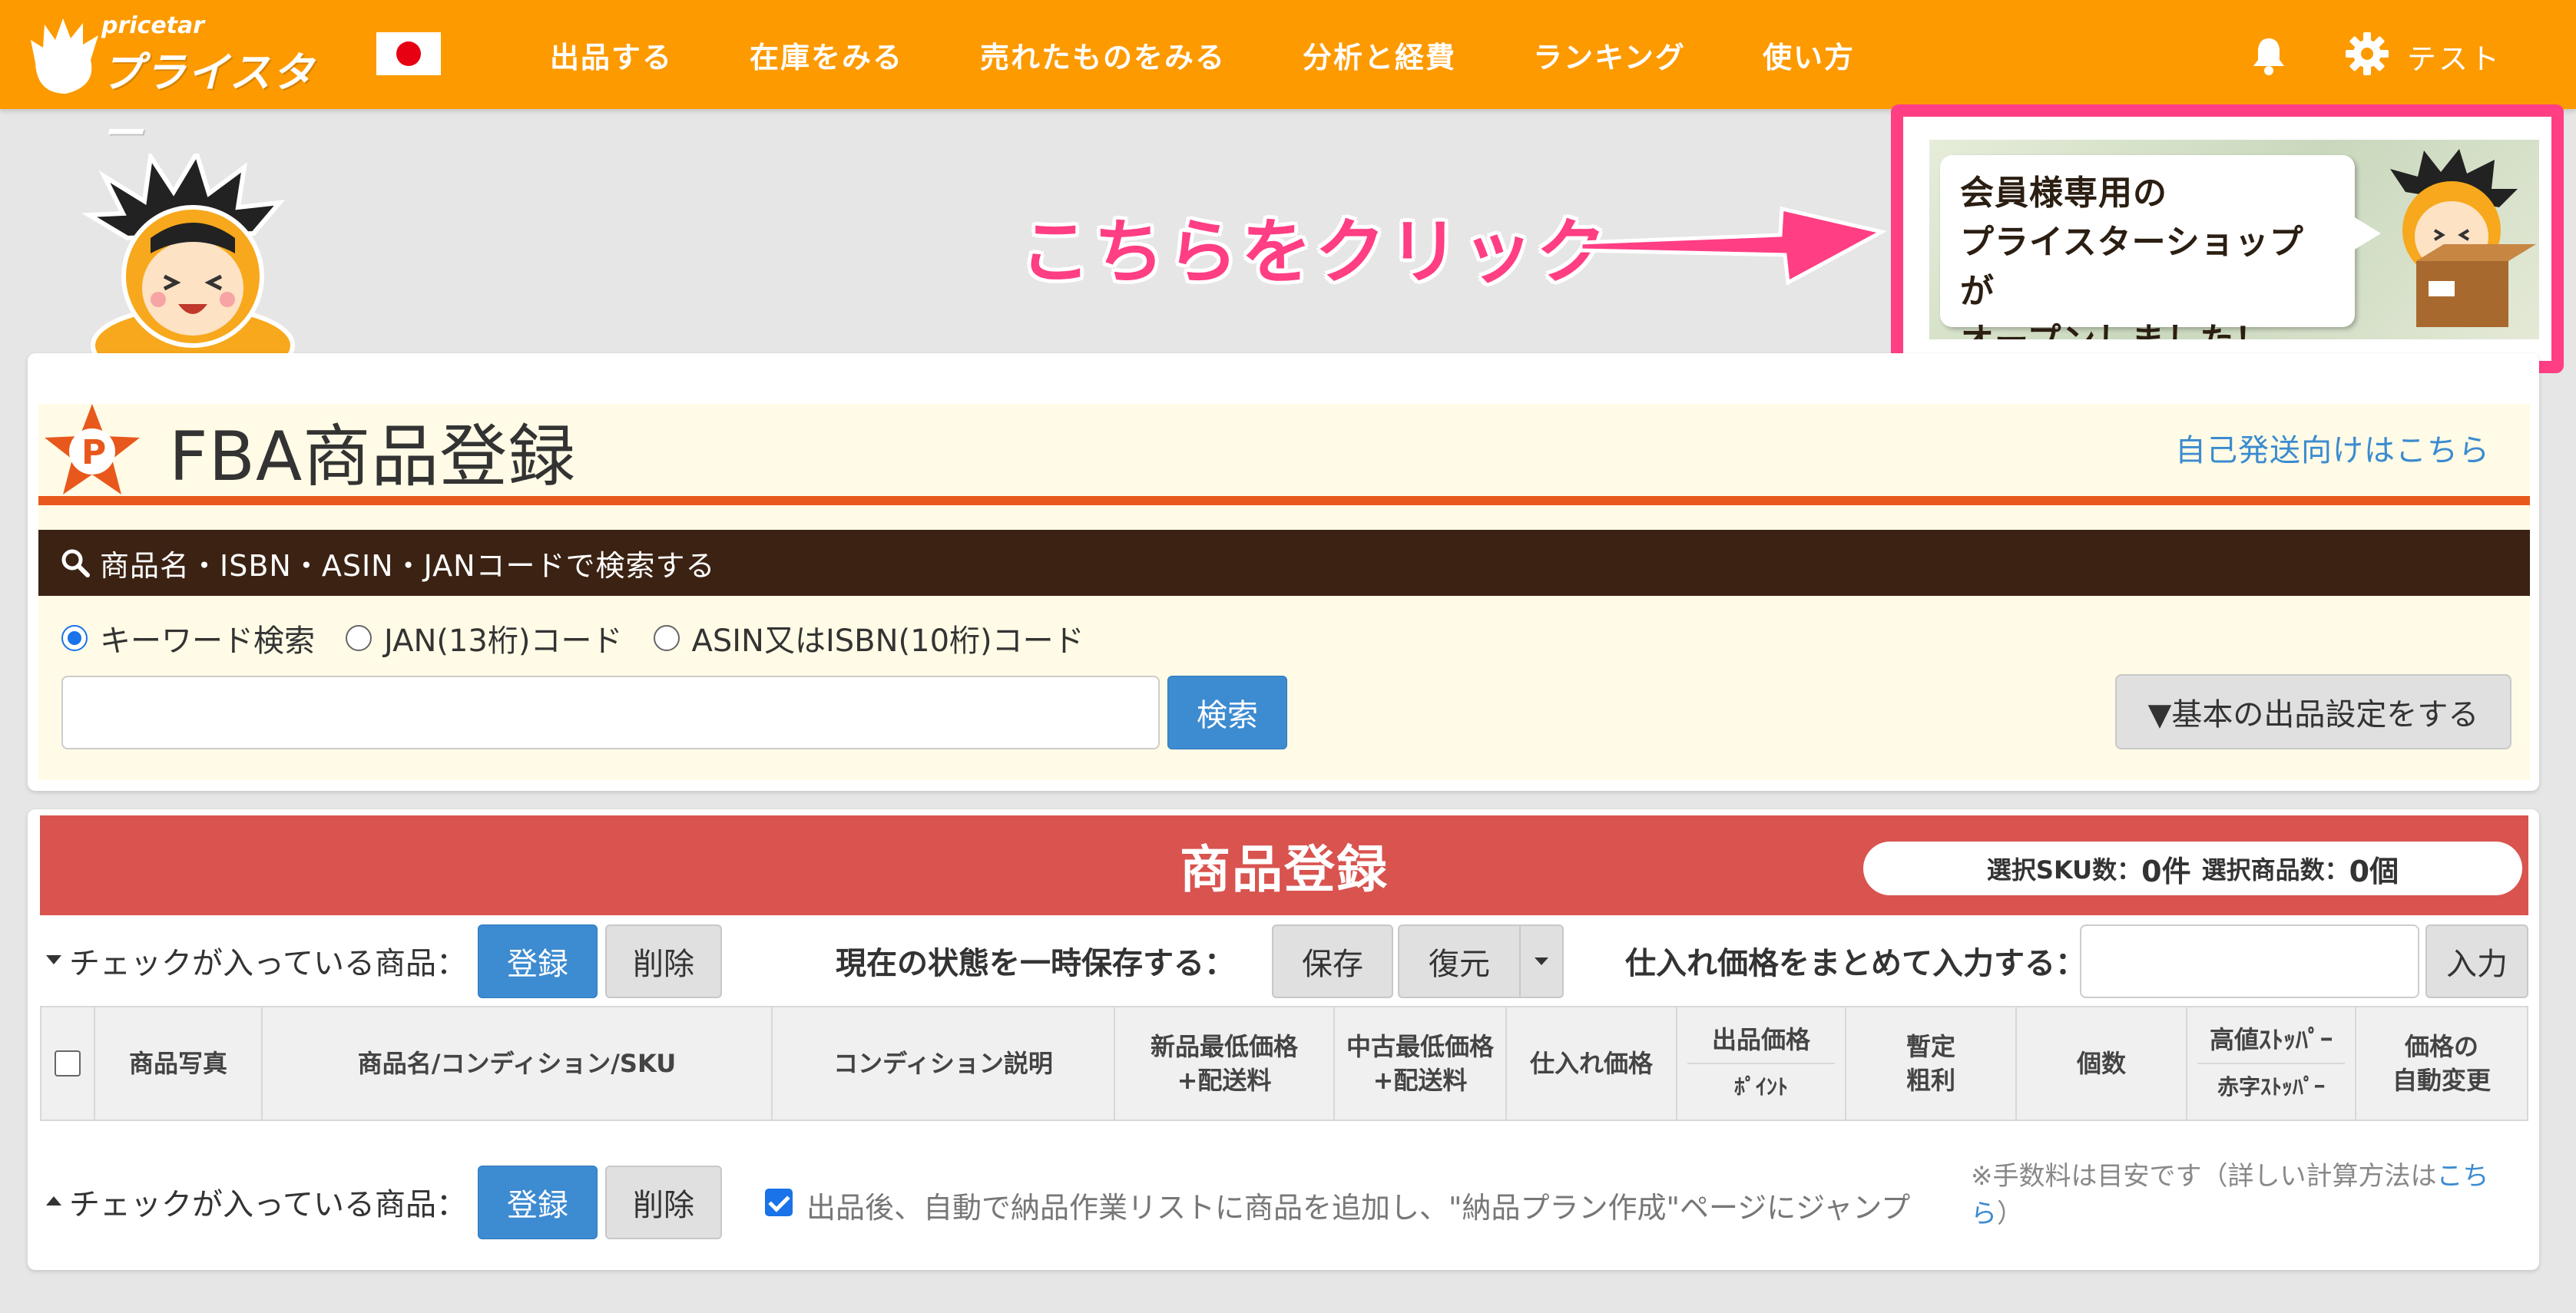 Image resolution: width=2576 pixels, height=1313 pixels. I want to click on col-listing-price: 出品価格 ﾎﾟｲﾝﾄ, so click(1762, 1063).